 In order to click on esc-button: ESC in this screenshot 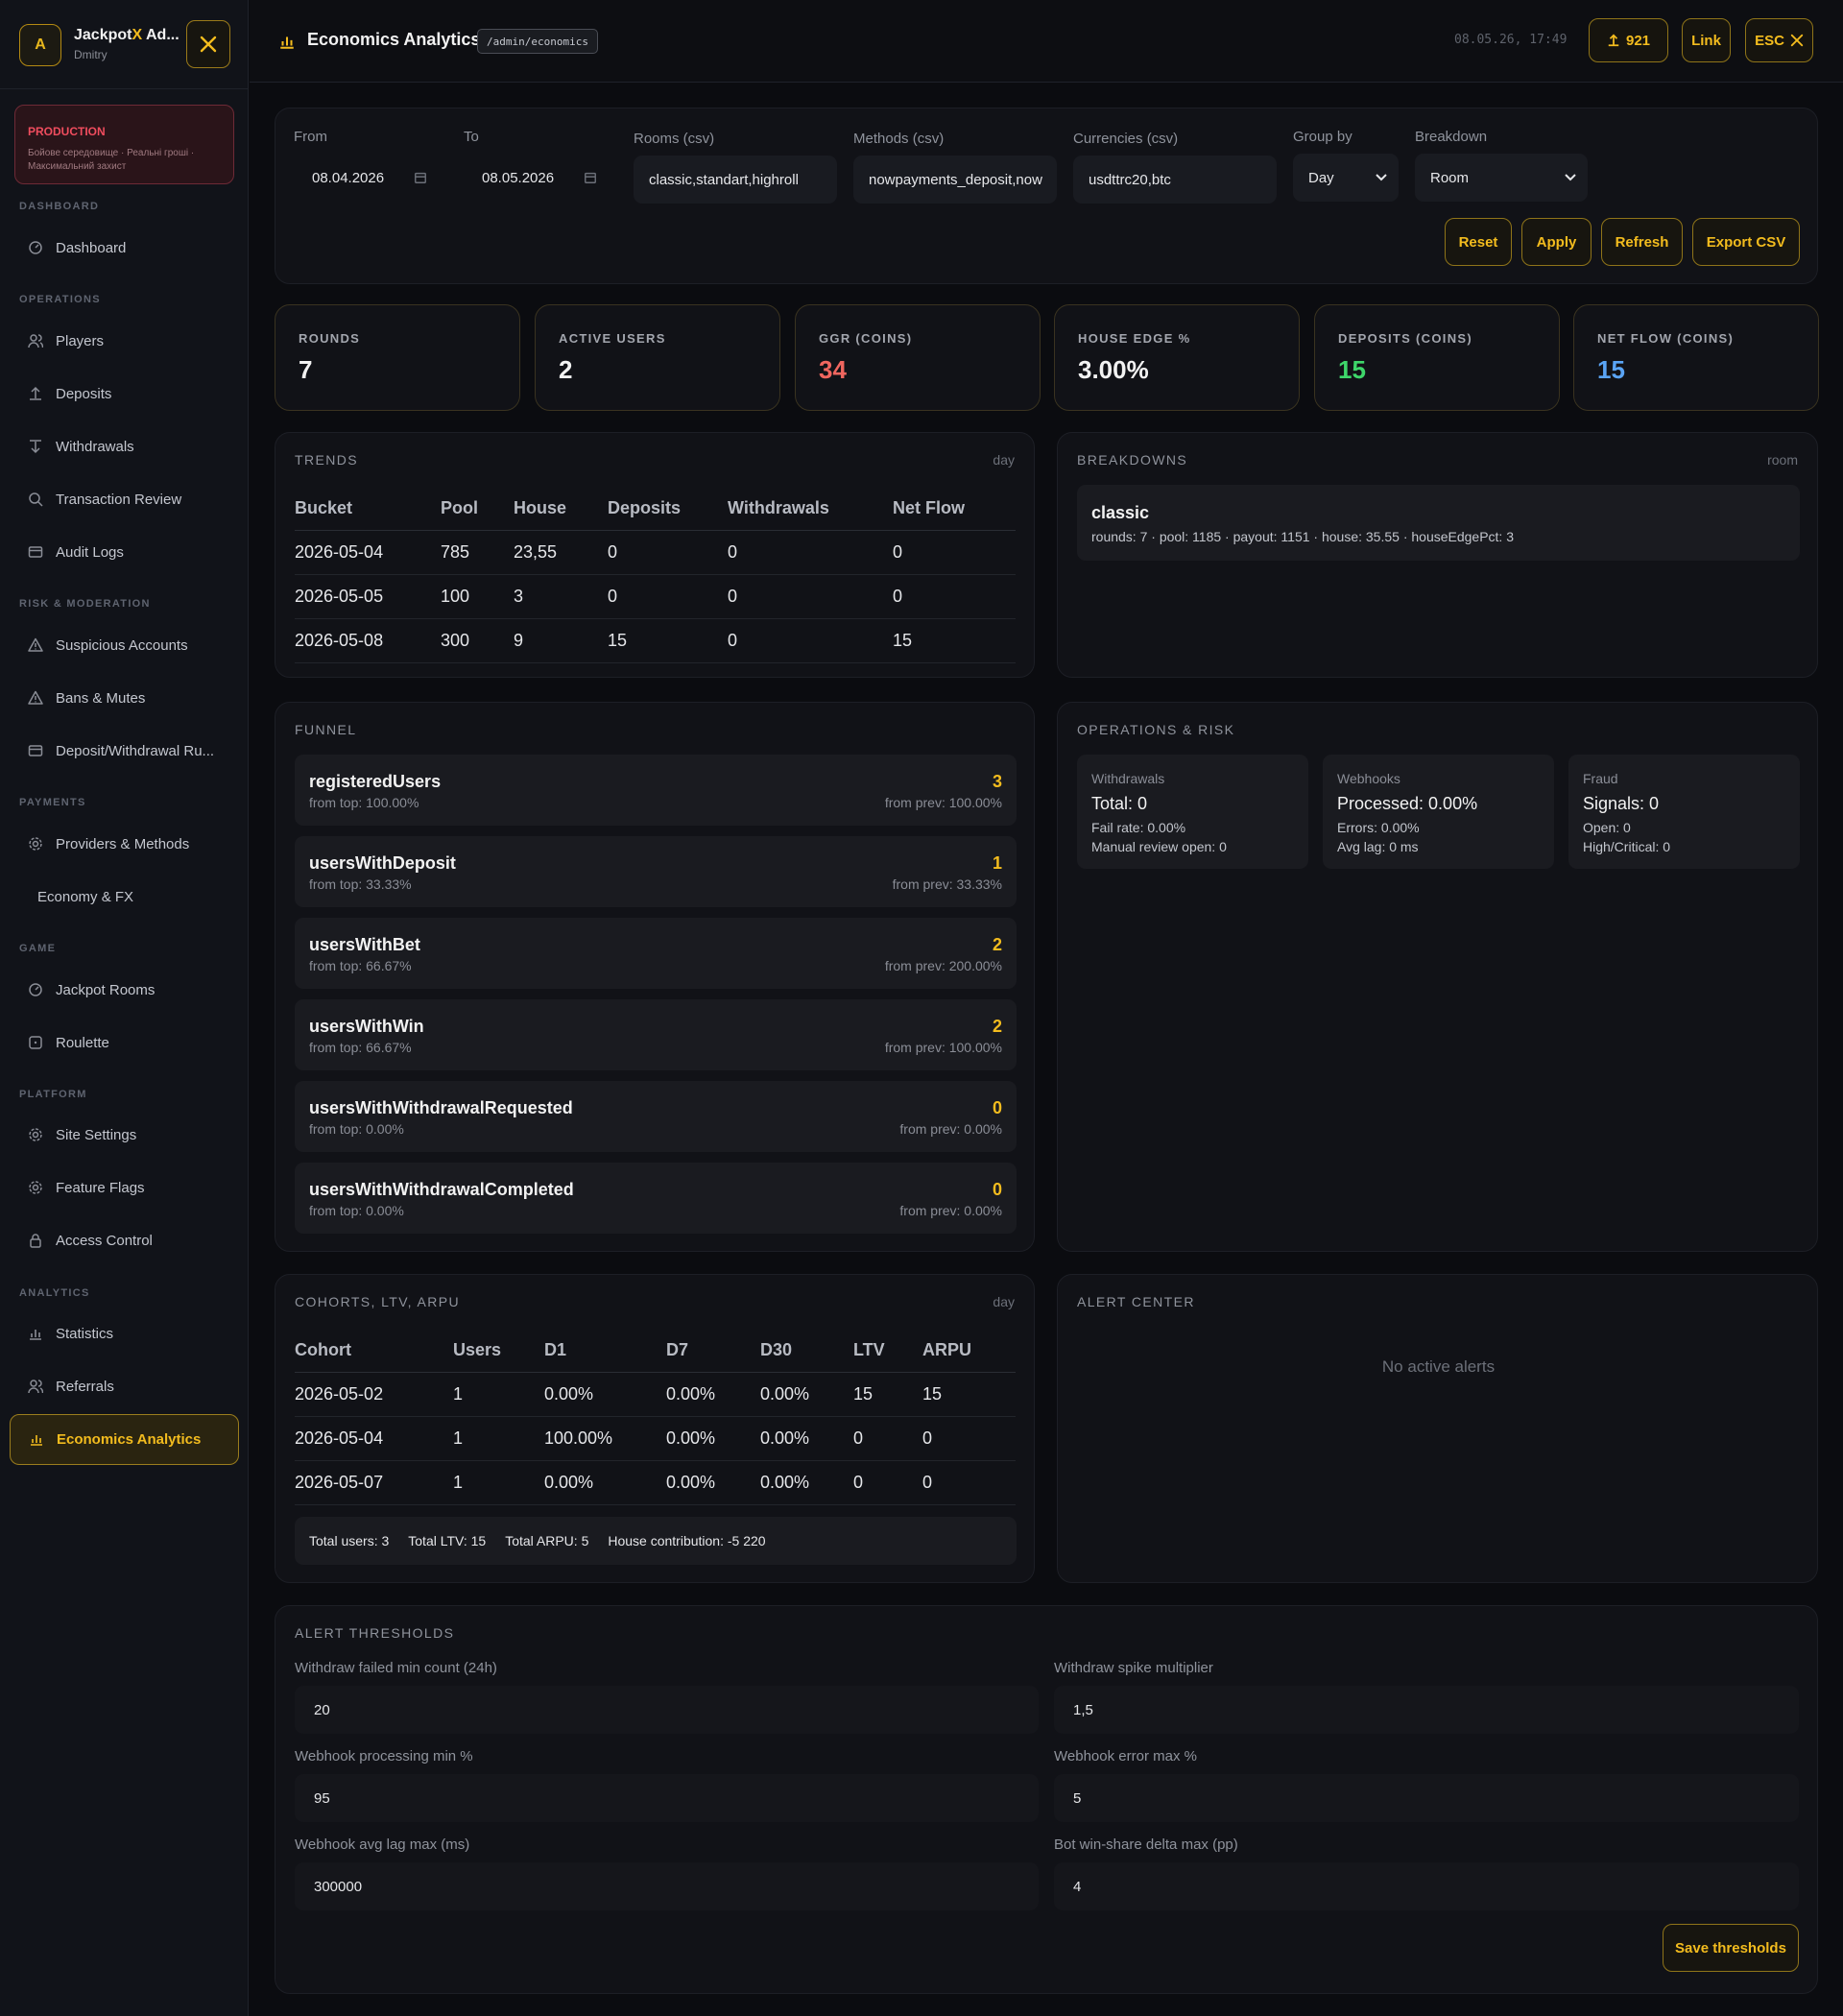, I will do `click(1779, 40)`.